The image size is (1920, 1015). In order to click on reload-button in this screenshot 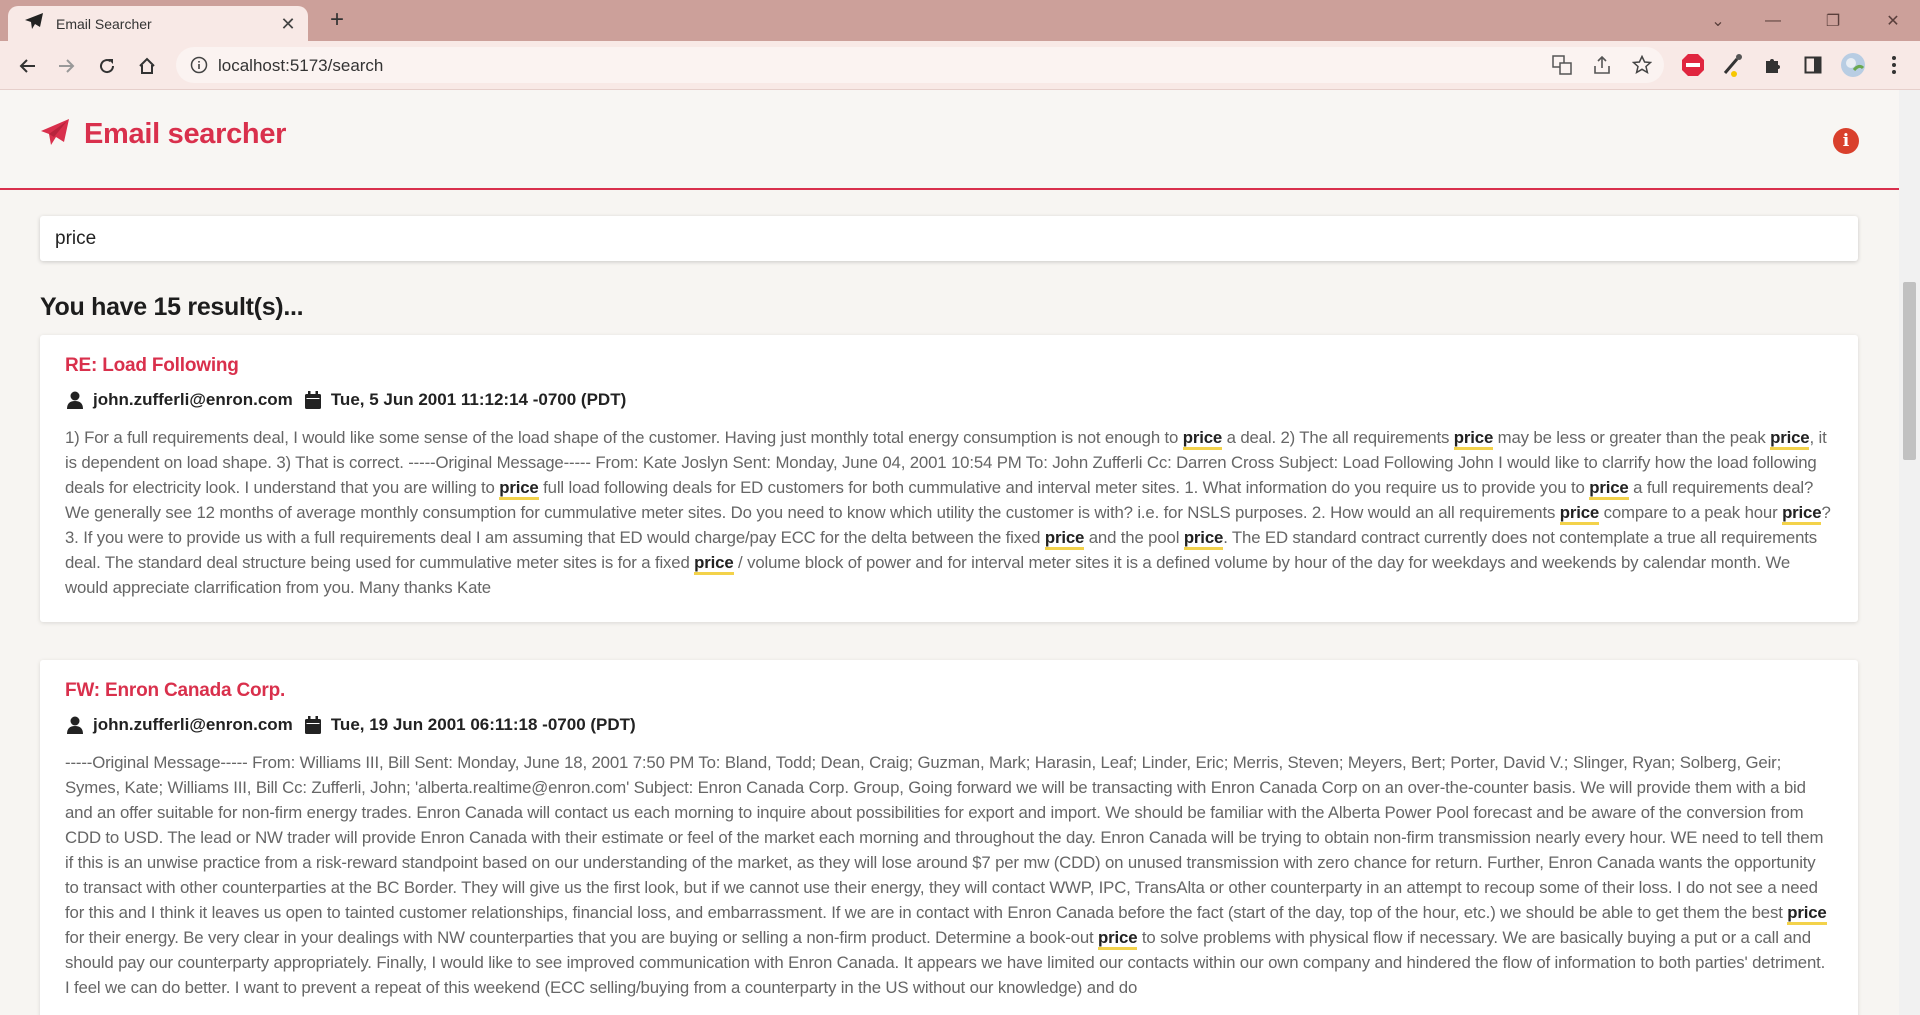, I will do `click(107, 66)`.